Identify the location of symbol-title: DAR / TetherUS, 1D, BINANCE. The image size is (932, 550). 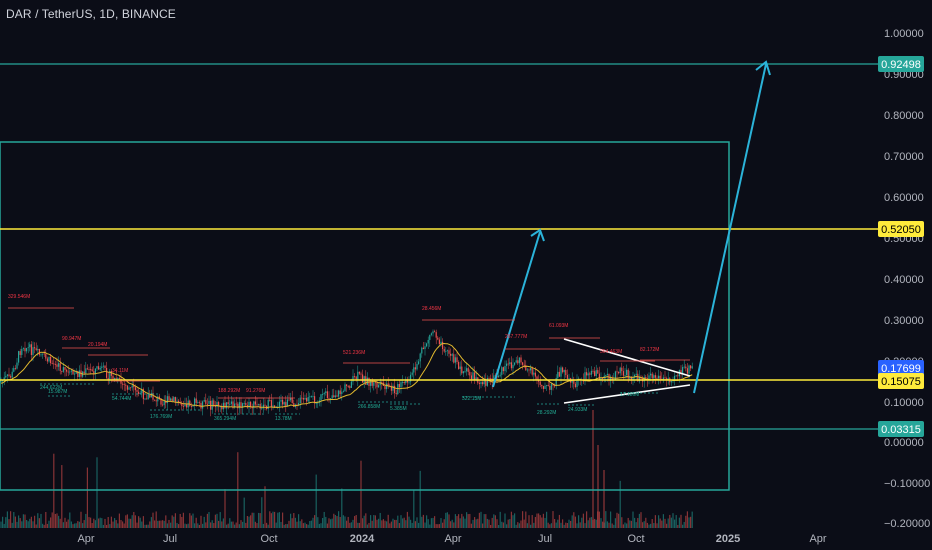
(91, 14).